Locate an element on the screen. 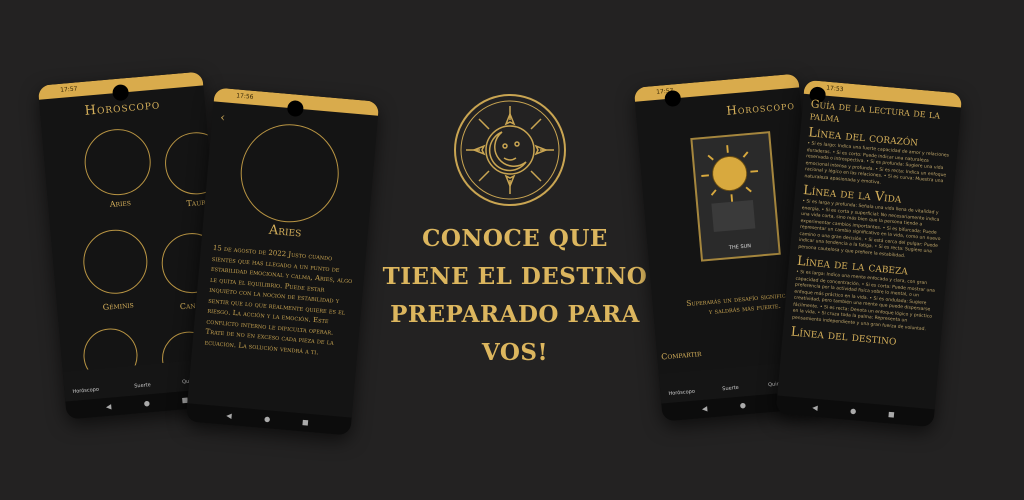 This screenshot has height=500, width=1024. aries-icon is located at coordinates (117, 162).